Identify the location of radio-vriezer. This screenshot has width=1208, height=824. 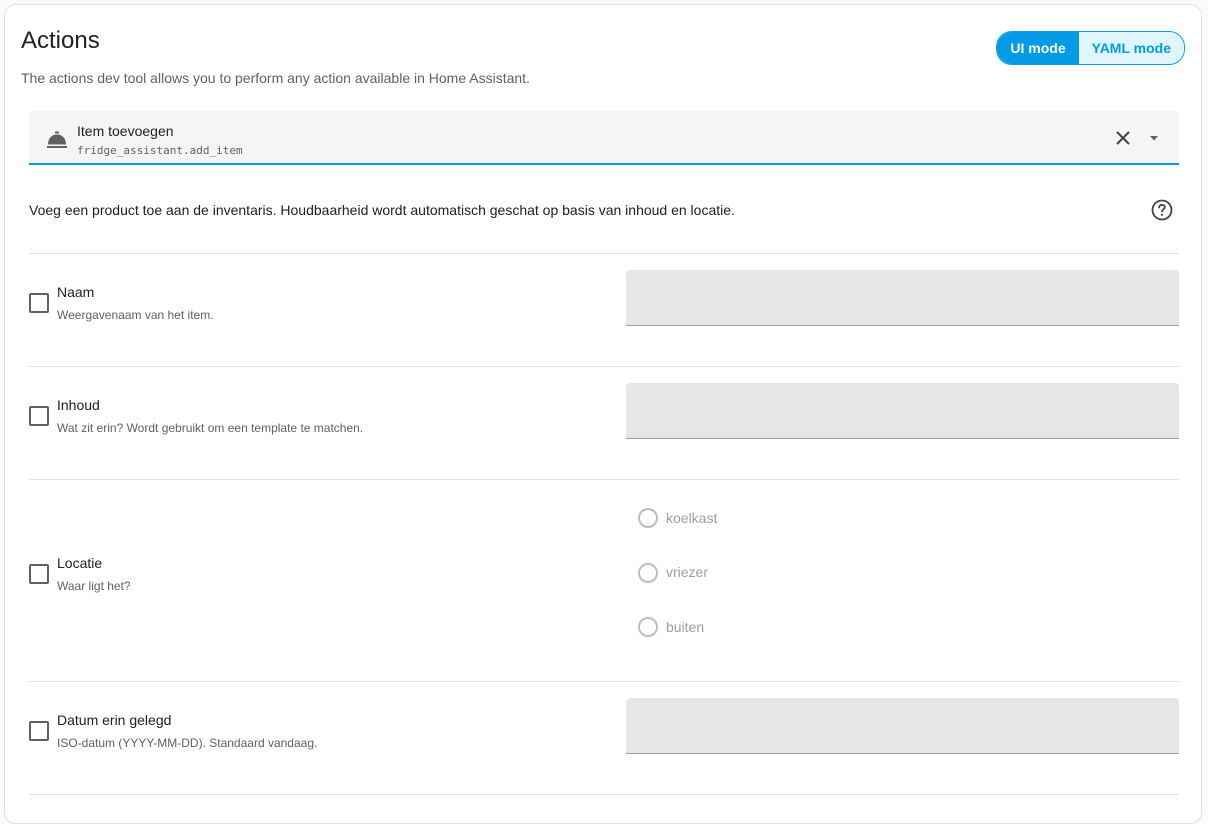
(648, 573).